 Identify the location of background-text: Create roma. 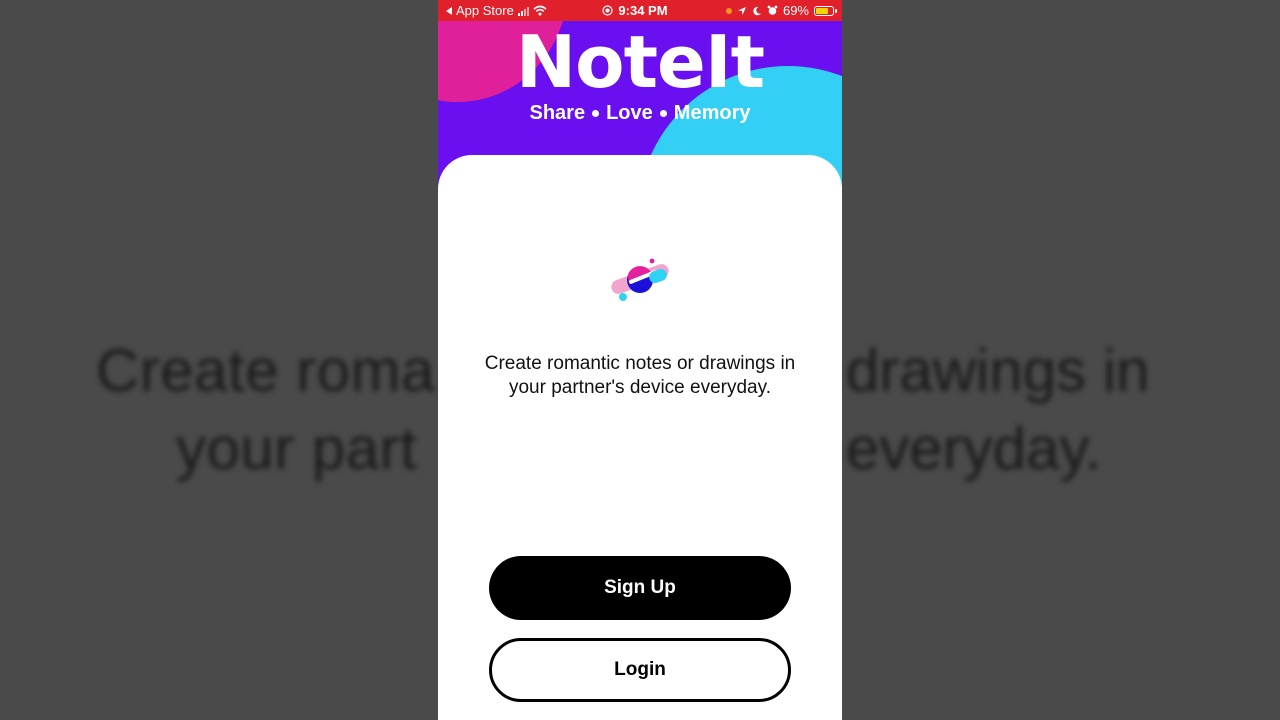
(265, 370).